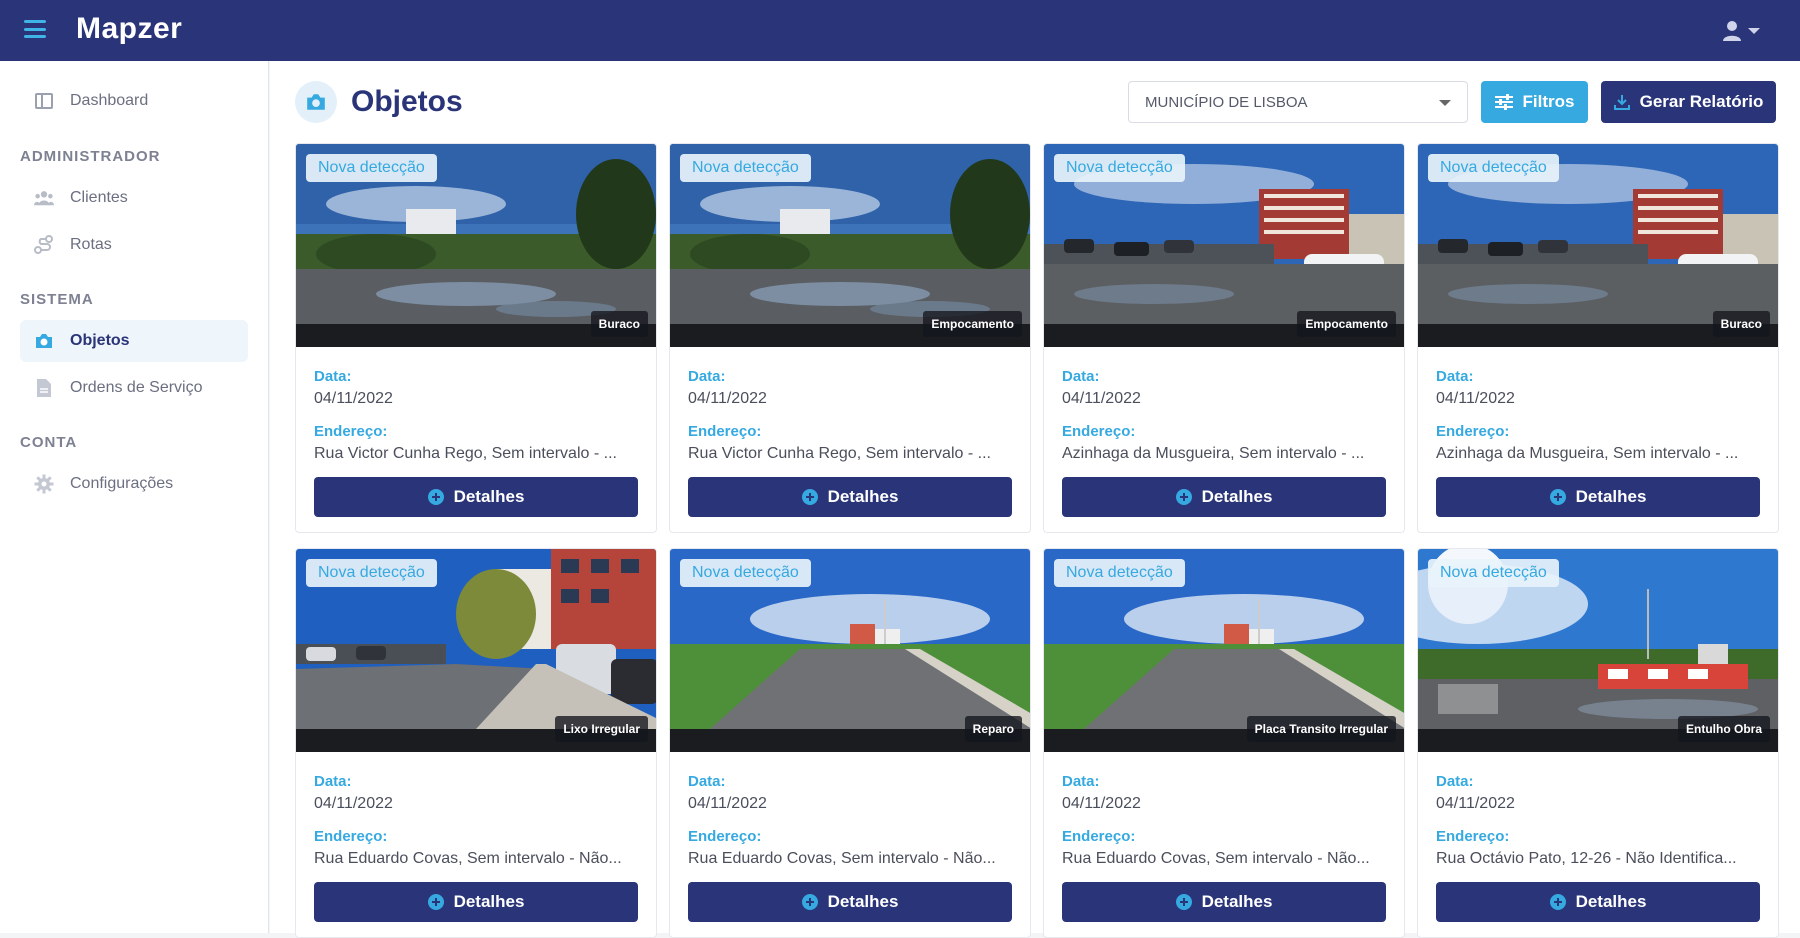 The image size is (1800, 938). Describe the element at coordinates (1741, 324) in the screenshot. I see `object-type-badge: Buraco` at that location.